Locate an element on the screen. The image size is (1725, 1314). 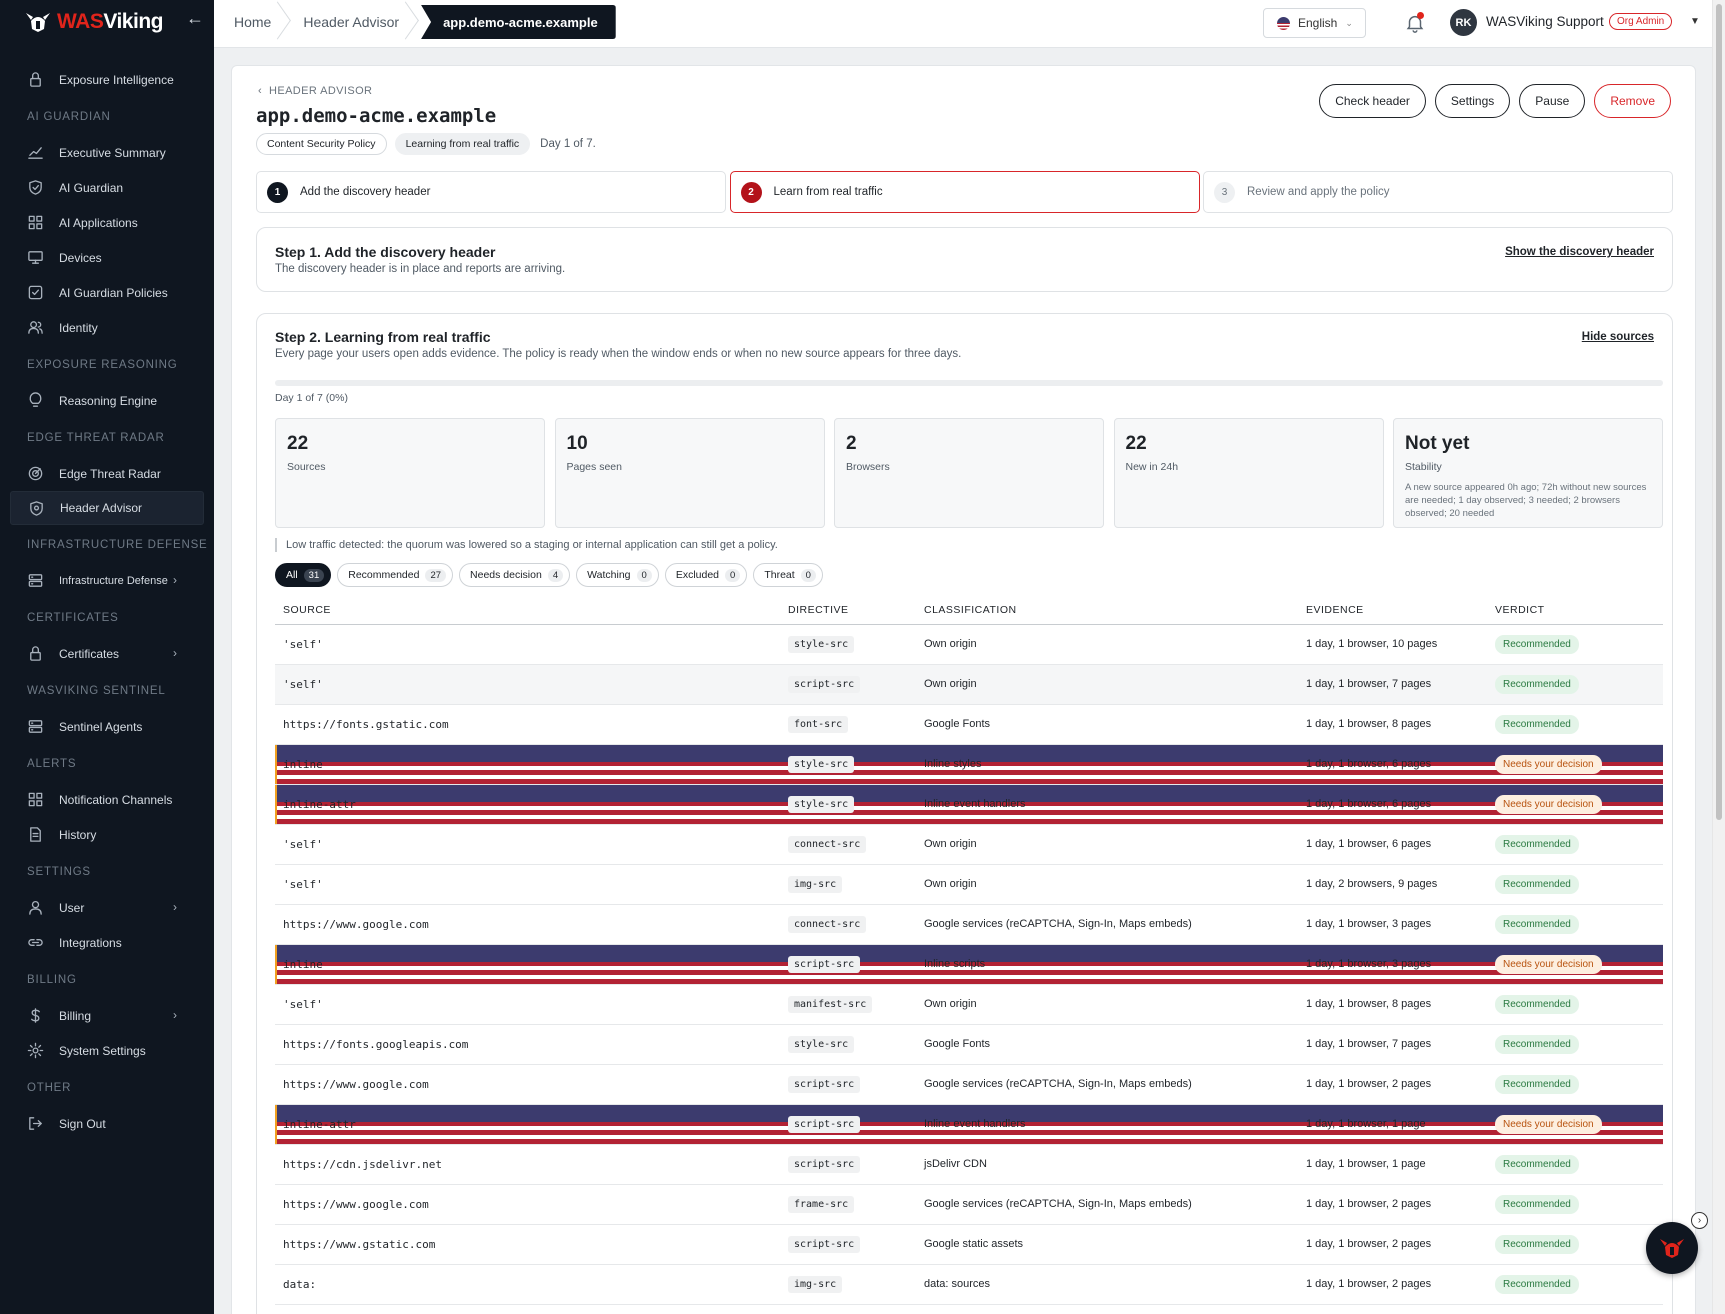
sidebar-item-notification-channels: Notification Channels is located at coordinates (107, 799).